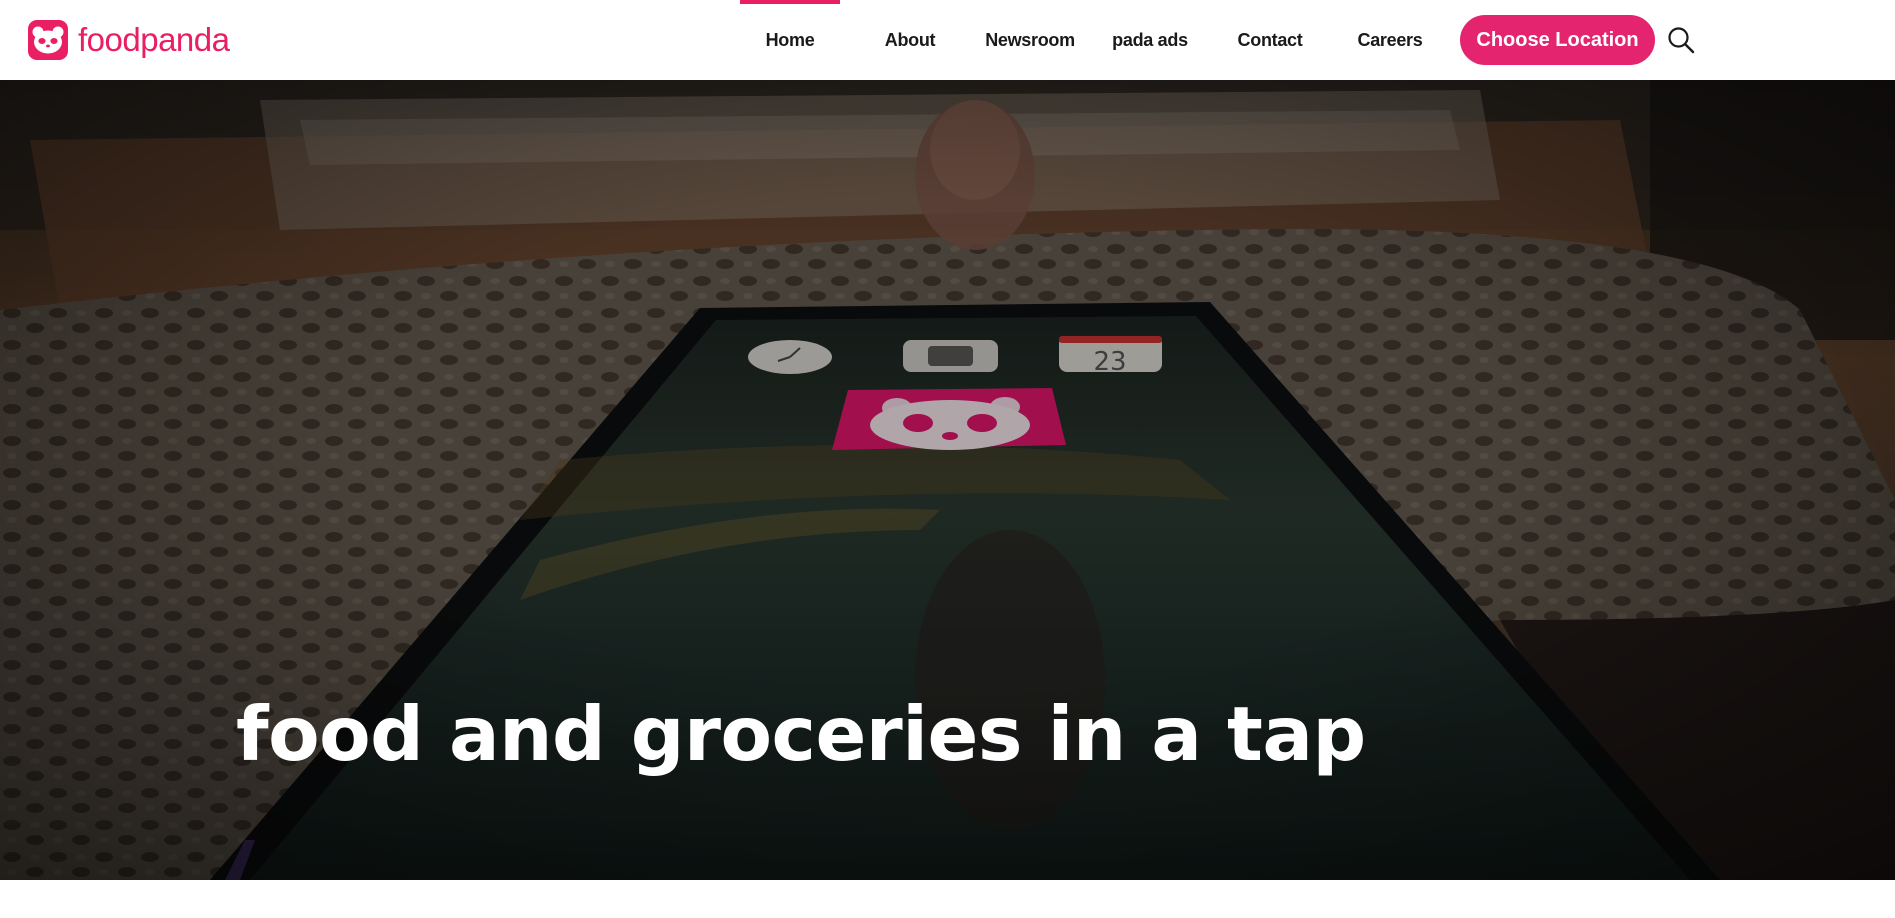  What do you see at coordinates (154, 39) in the screenshot?
I see `brand-name: foodpanda` at bounding box center [154, 39].